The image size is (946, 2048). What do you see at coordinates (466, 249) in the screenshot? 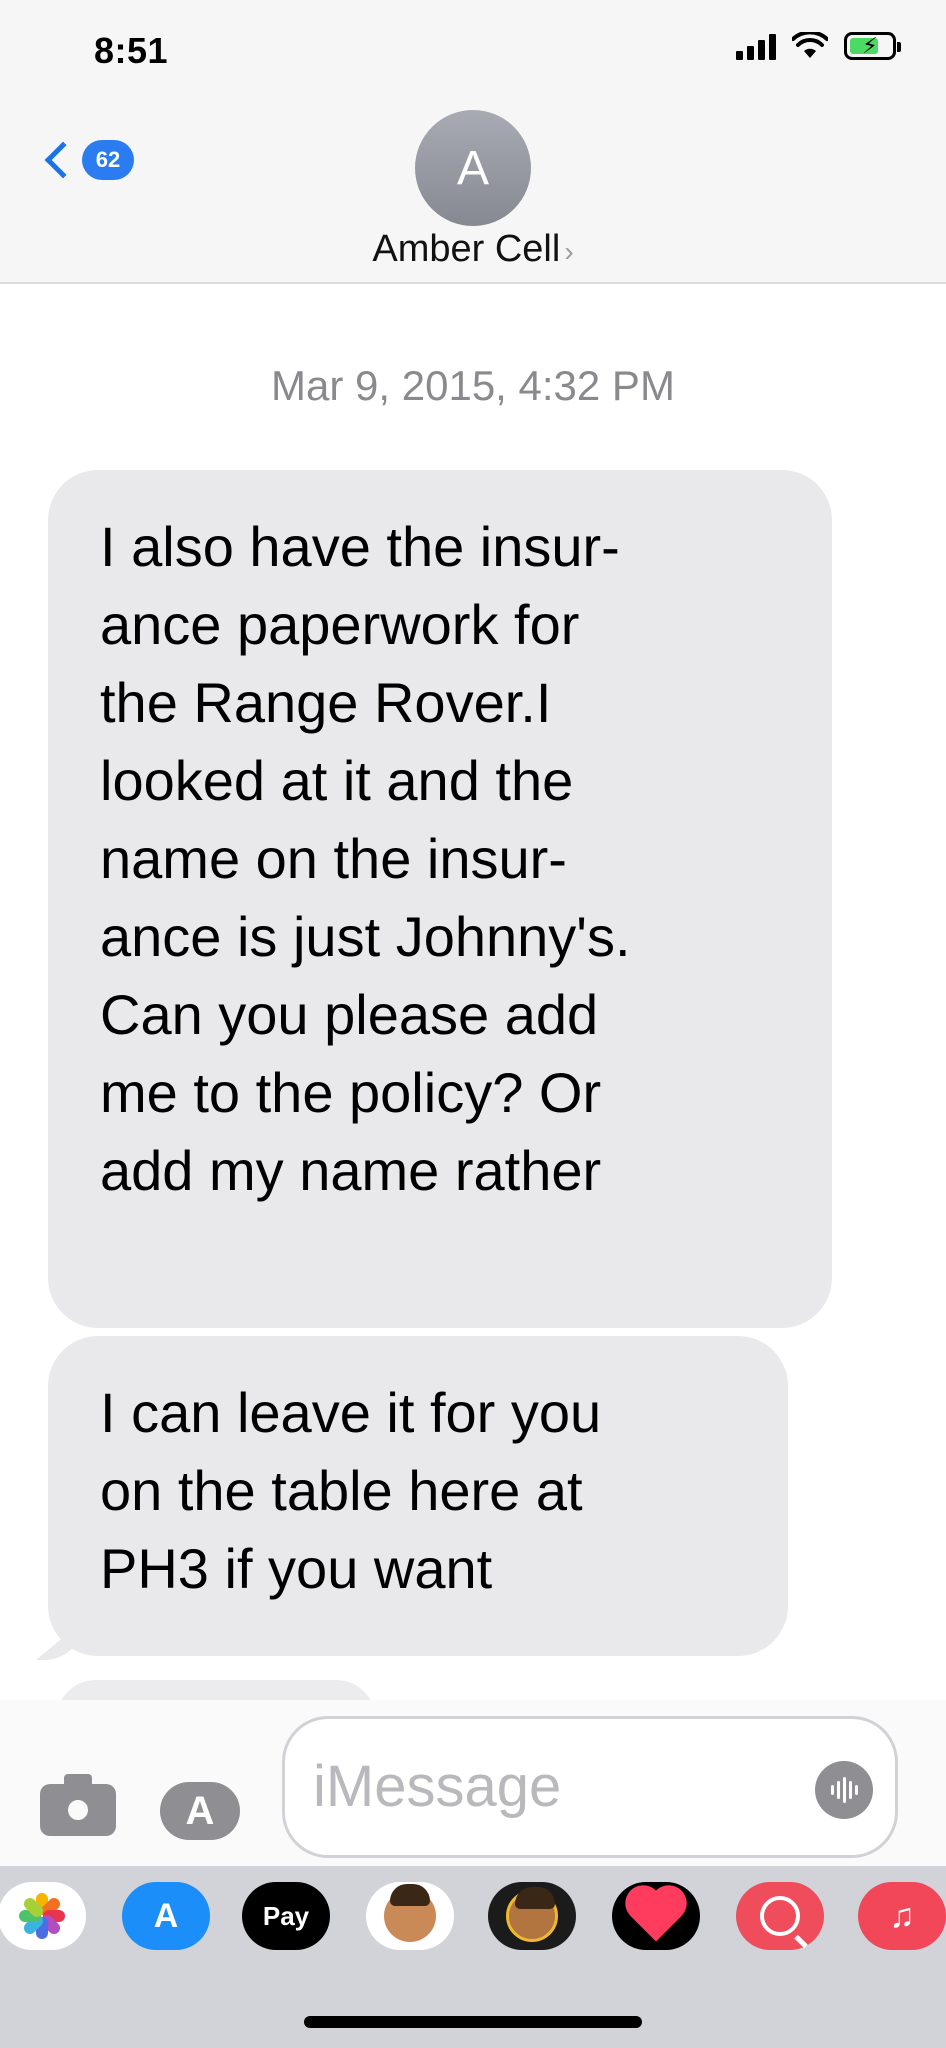
I see `contact-name: Amber Cell` at bounding box center [466, 249].